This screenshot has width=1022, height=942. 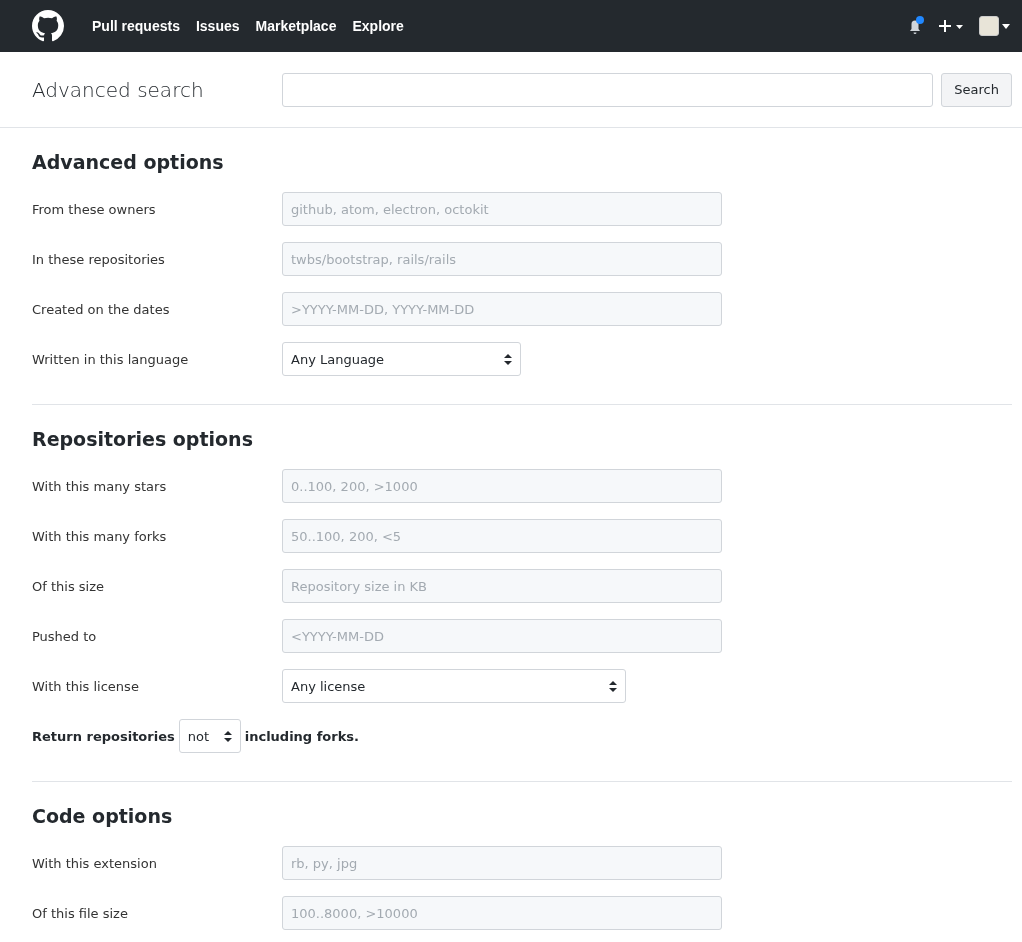 I want to click on nav-link: Explore, so click(x=378, y=26).